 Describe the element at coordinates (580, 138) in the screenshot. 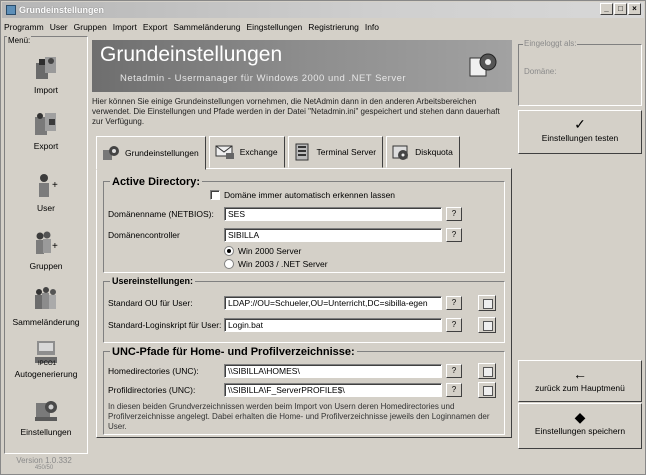

I see `test-settings-label: Einstellungen testen` at that location.